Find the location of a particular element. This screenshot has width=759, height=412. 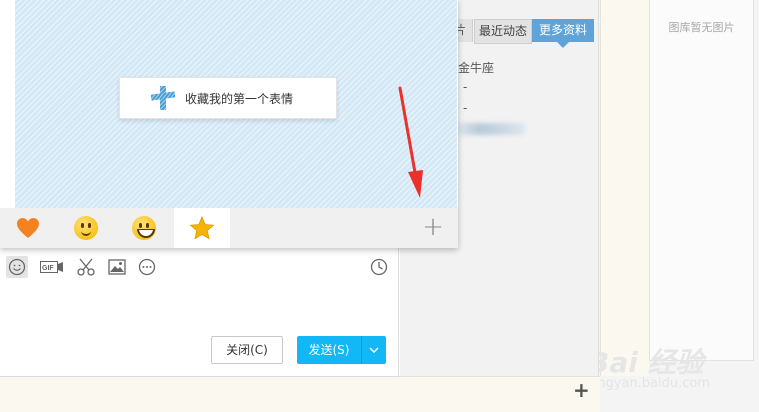

svg-text: GIF is located at coordinates (48, 268).